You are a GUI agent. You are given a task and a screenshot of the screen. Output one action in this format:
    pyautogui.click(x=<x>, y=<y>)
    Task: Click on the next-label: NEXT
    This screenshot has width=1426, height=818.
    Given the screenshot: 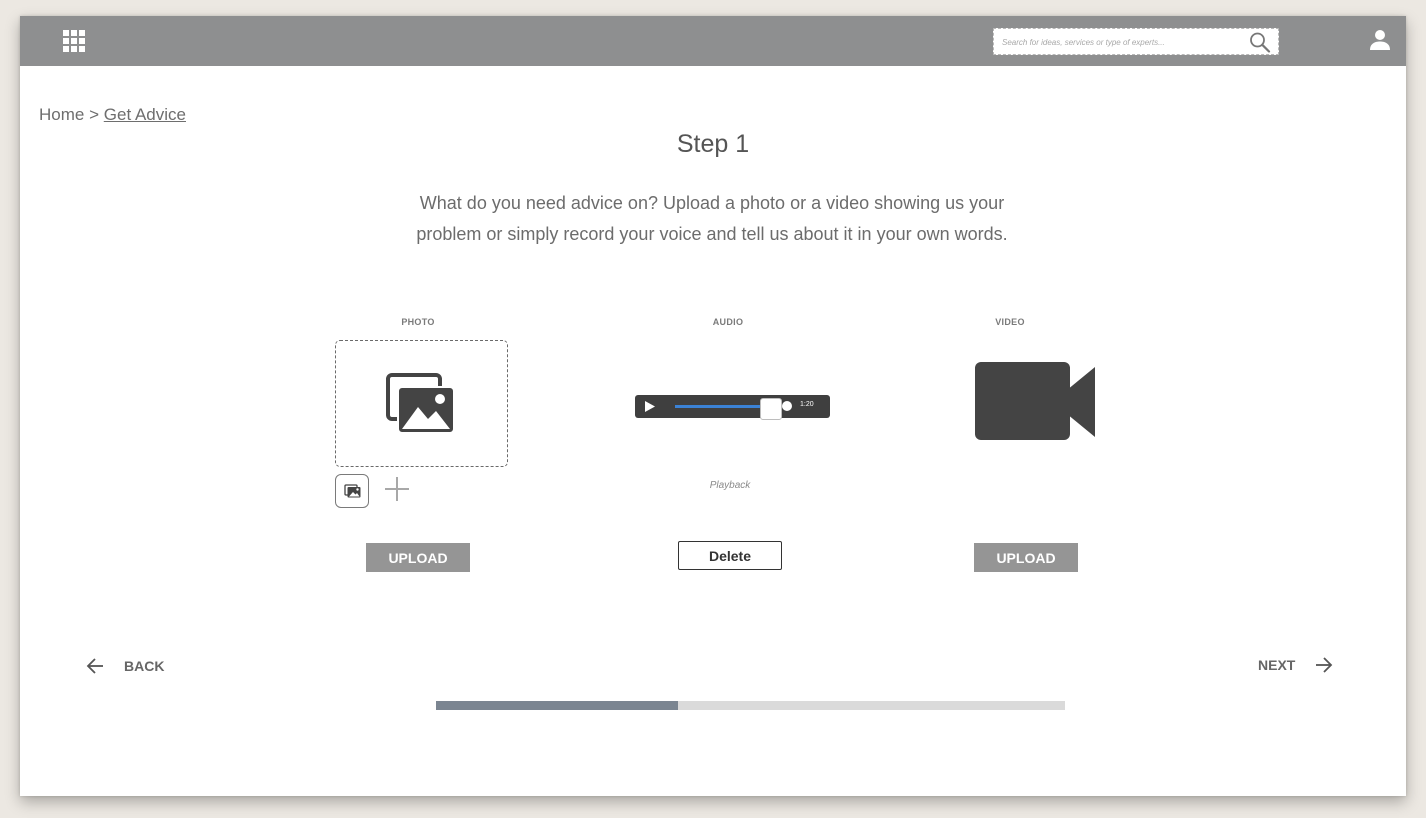 What is the action you would take?
    pyautogui.click(x=1277, y=665)
    